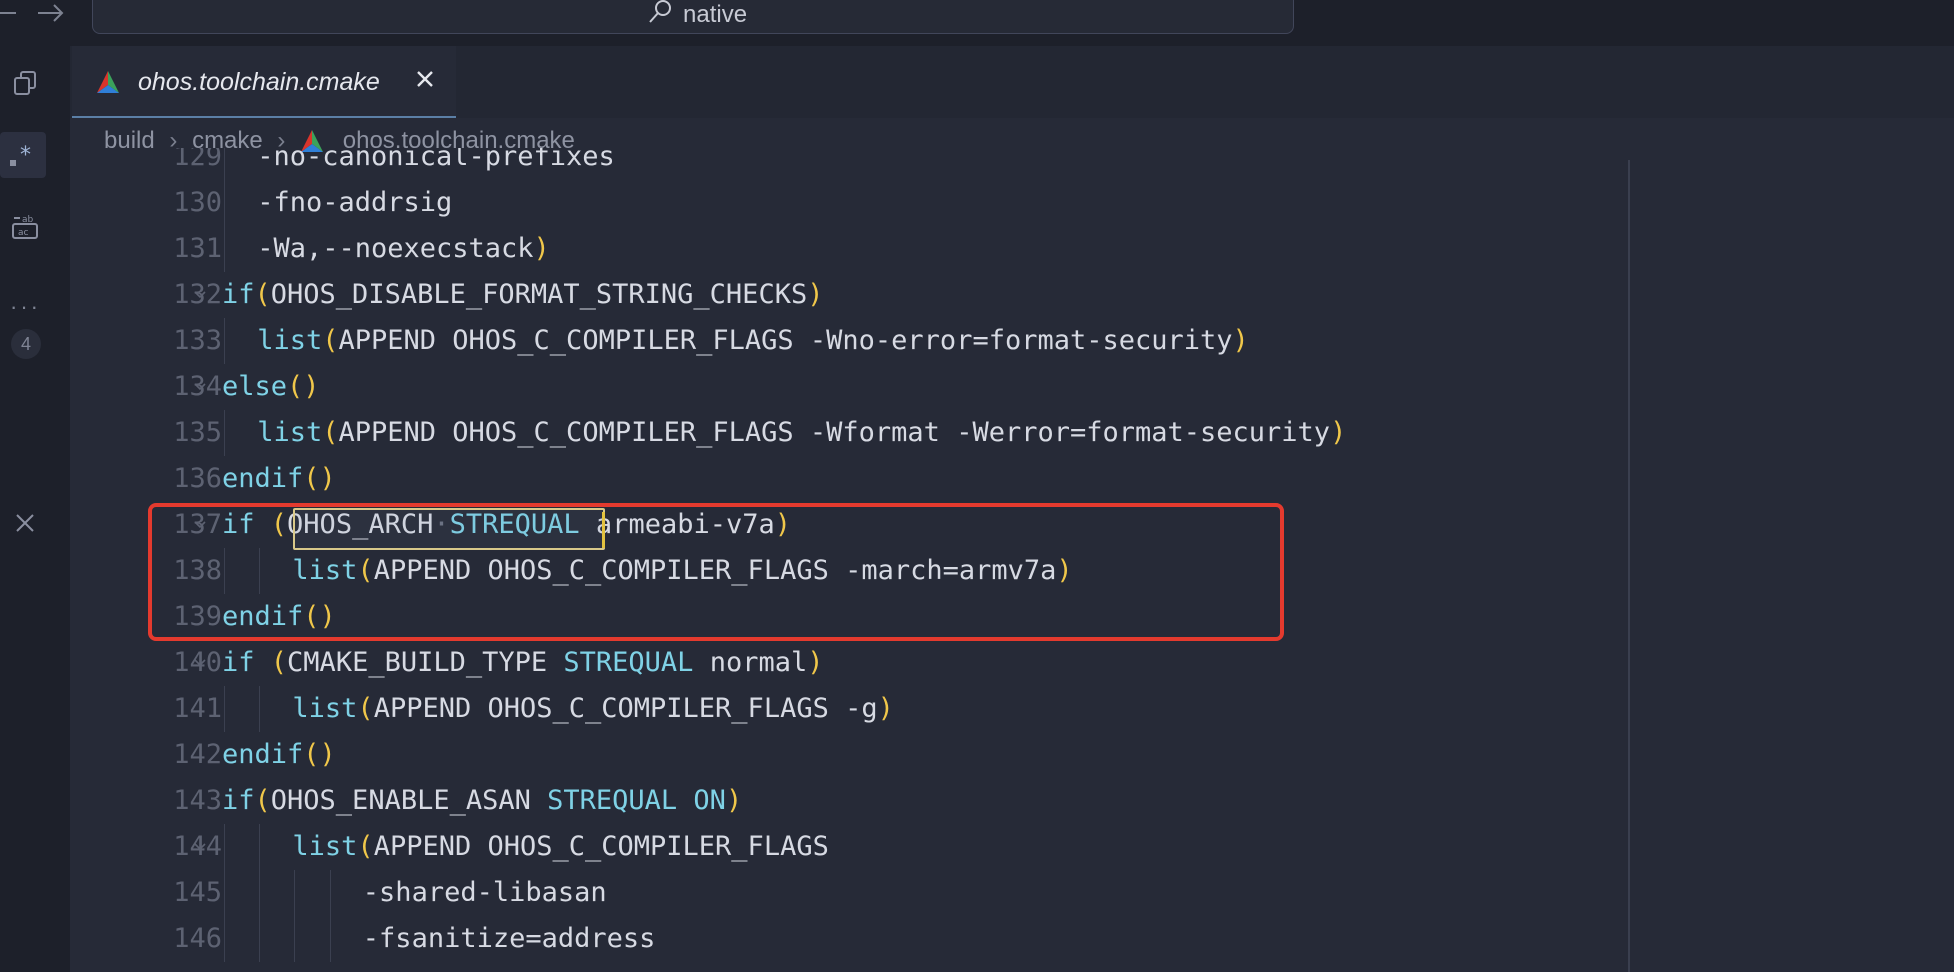 The width and height of the screenshot is (1954, 972). I want to click on command-search-box: native, so click(693, 17).